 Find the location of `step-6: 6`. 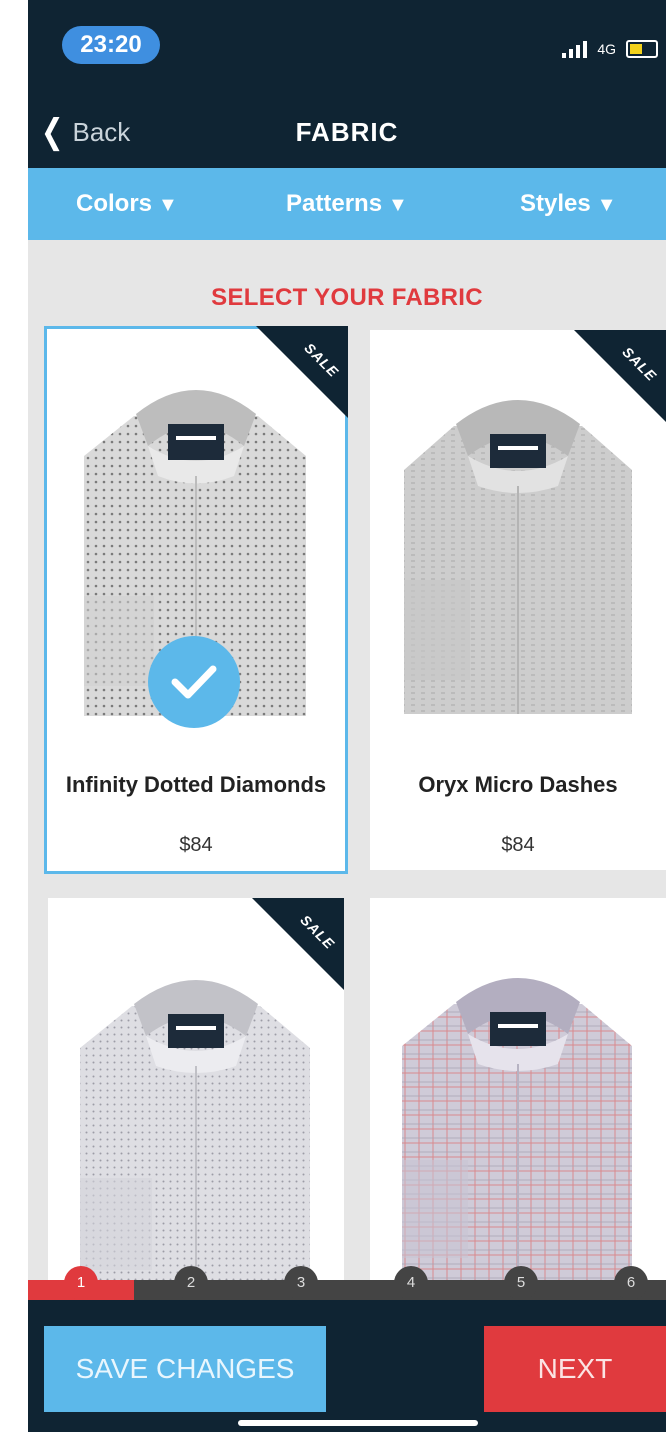

step-6: 6 is located at coordinates (631, 1283).